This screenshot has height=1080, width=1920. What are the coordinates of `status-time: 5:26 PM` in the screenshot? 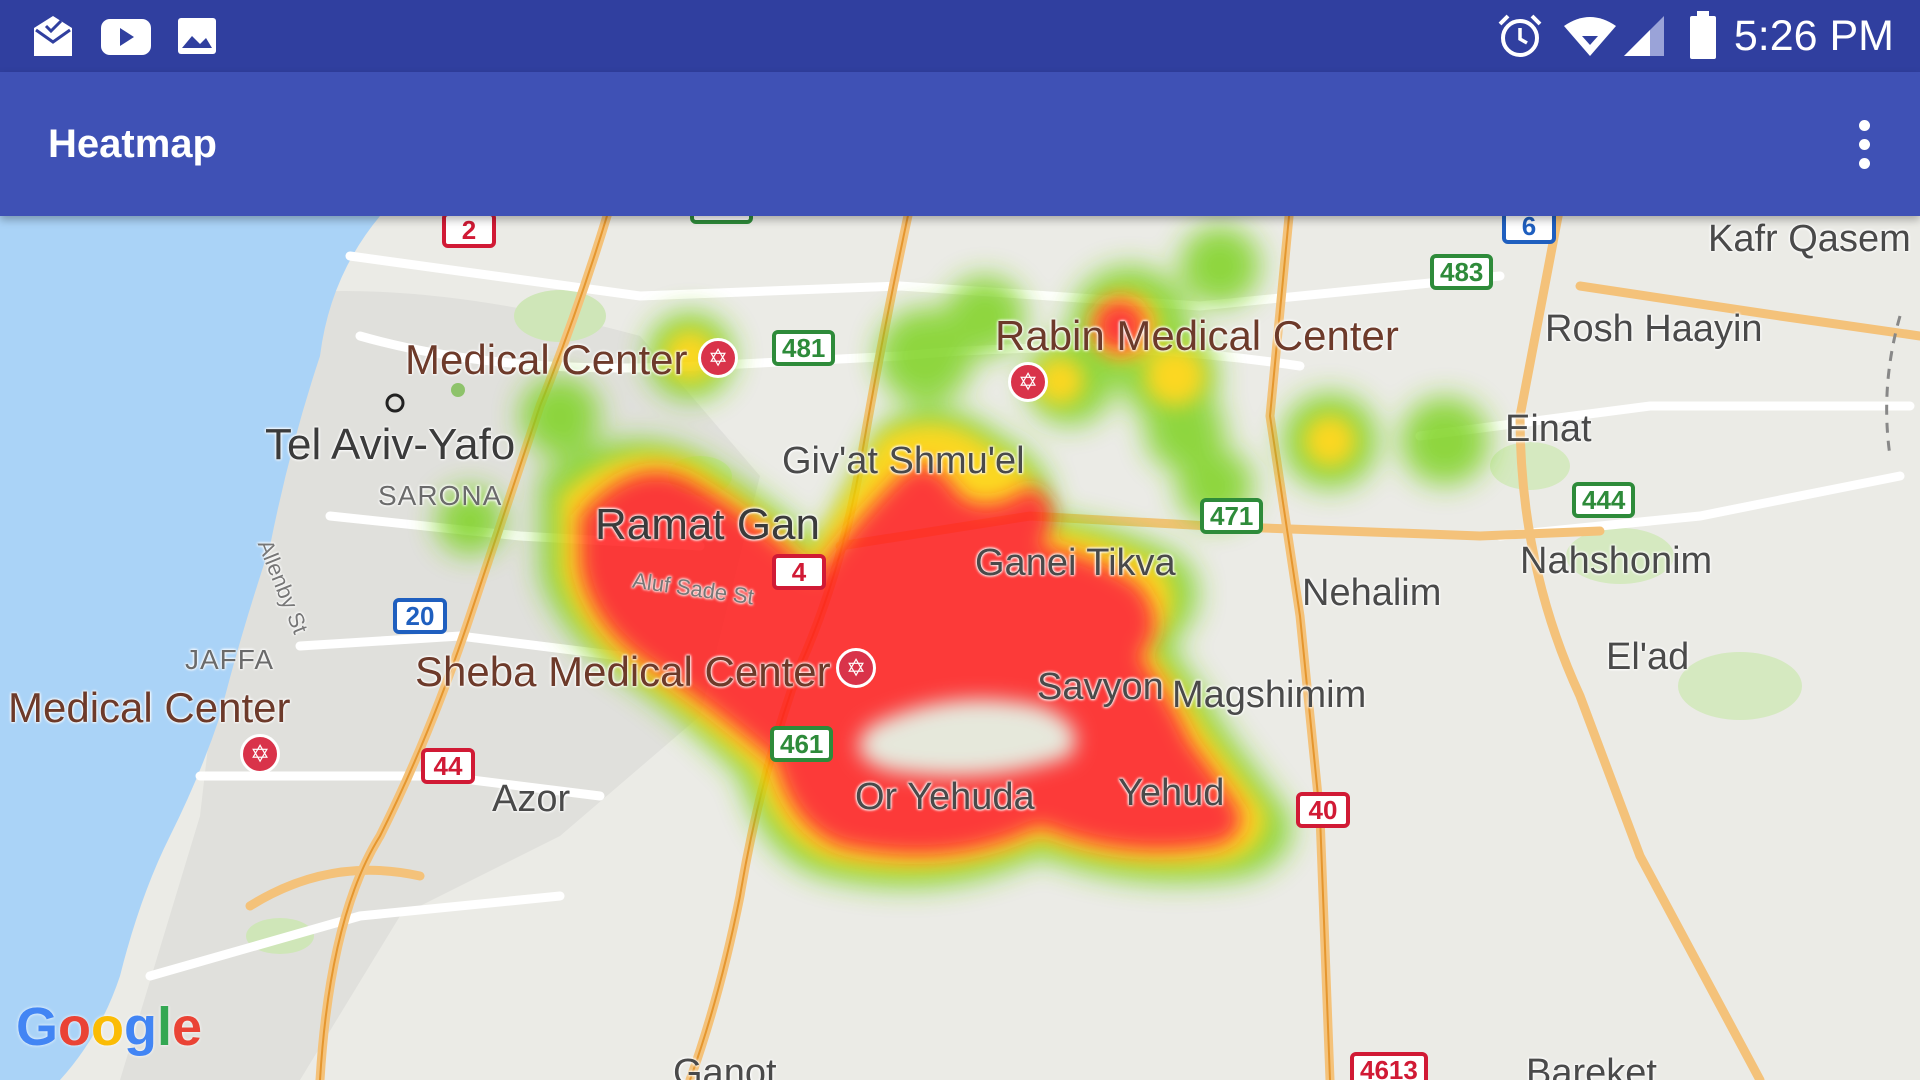 It's located at (1813, 36).